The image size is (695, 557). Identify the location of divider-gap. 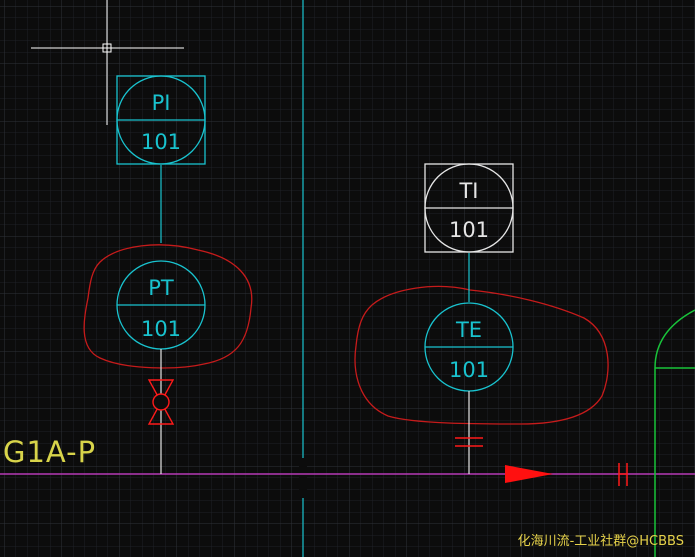
(303, 478).